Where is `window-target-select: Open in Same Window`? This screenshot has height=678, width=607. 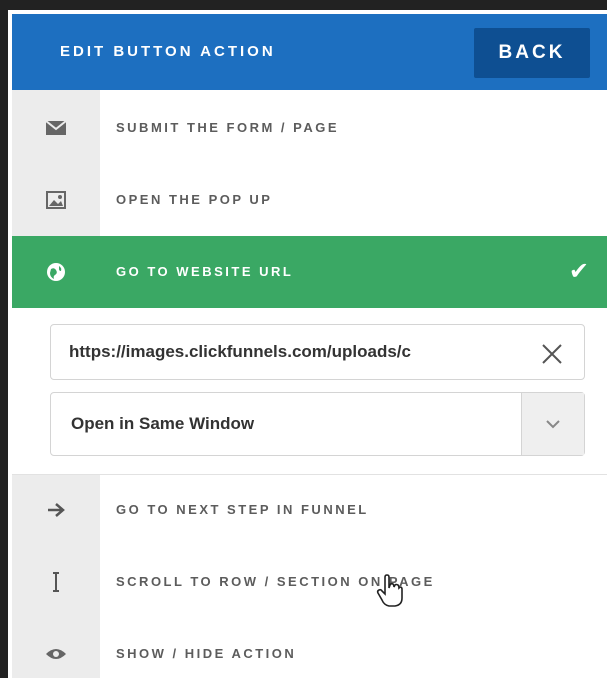
window-target-select: Open in Same Window is located at coordinates (317, 424).